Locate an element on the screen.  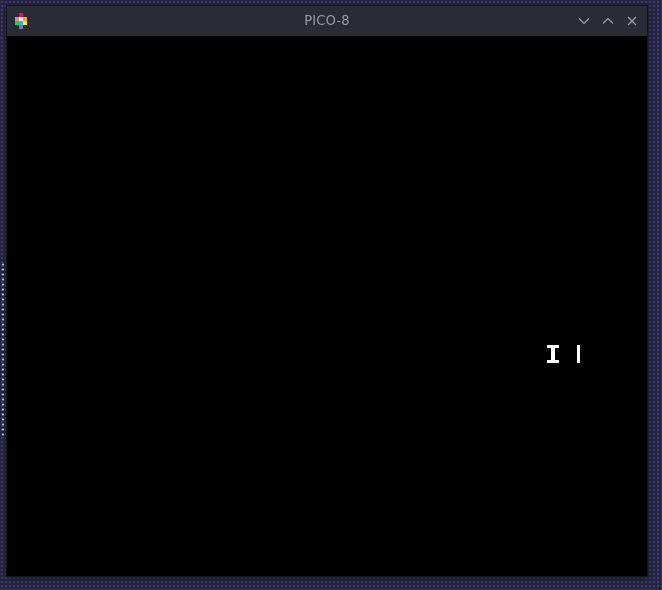
minimize-button is located at coordinates (584, 21).